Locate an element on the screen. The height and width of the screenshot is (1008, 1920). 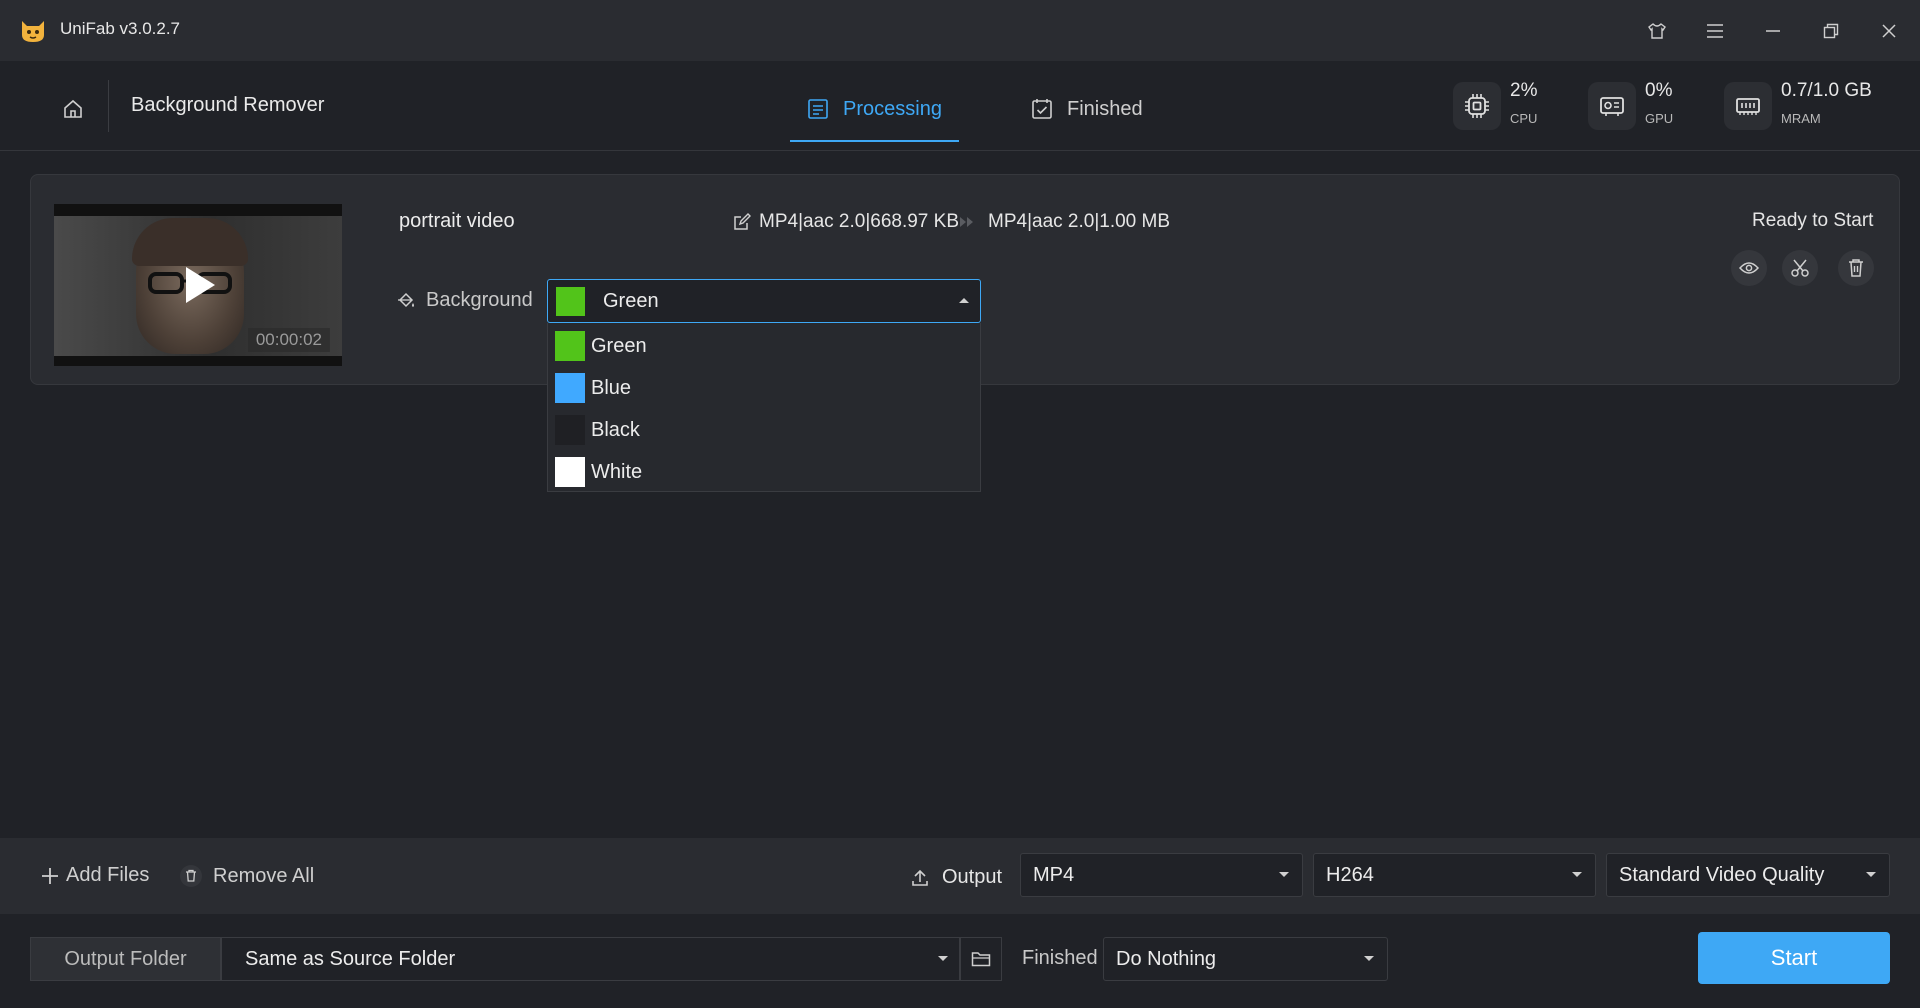
add-files-button: Add Files is located at coordinates (94, 875).